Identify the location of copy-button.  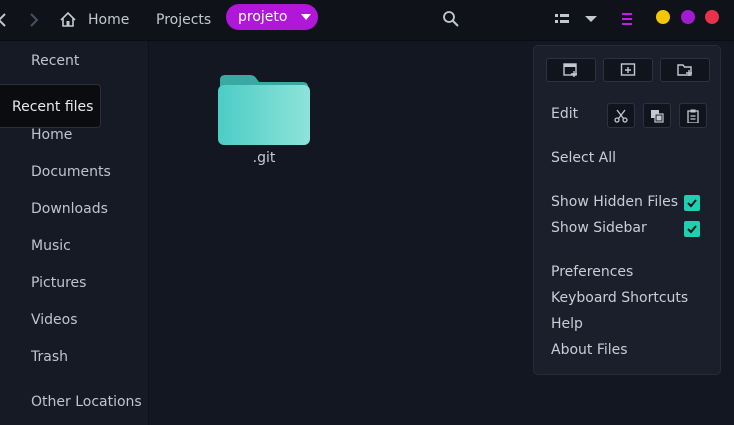
(657, 115).